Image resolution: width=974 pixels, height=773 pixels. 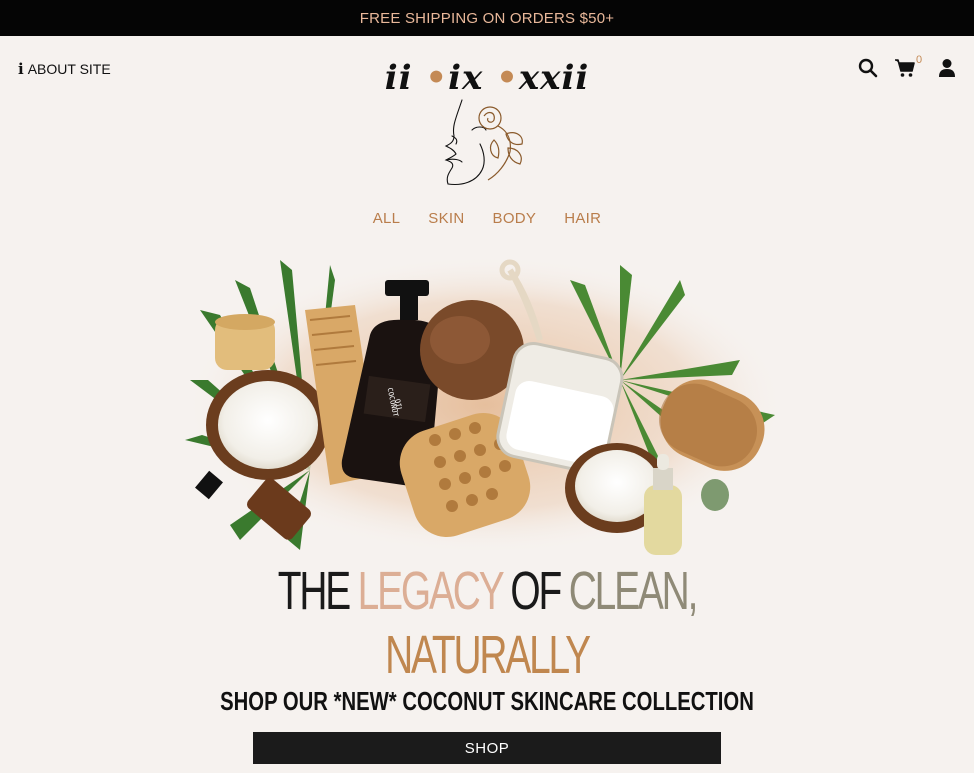 I want to click on hero-headline-line-1: THE LEGACY OF CLEAN,, so click(x=486, y=591).